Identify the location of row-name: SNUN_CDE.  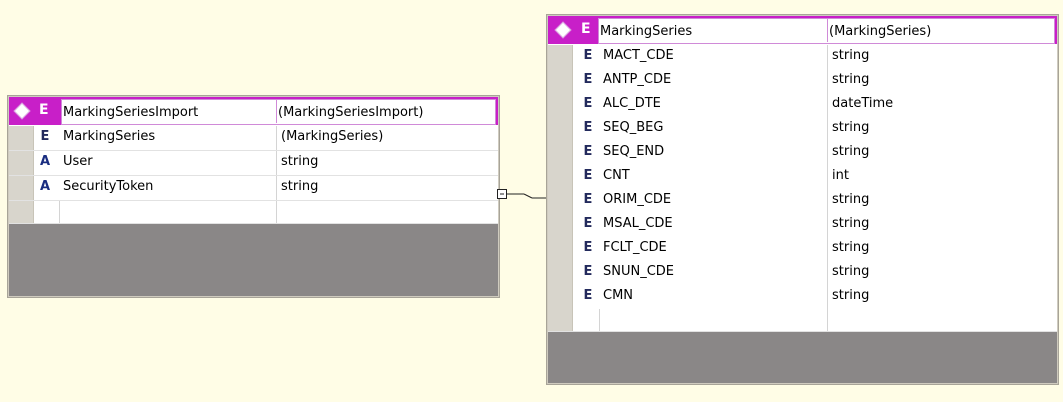
(639, 271).